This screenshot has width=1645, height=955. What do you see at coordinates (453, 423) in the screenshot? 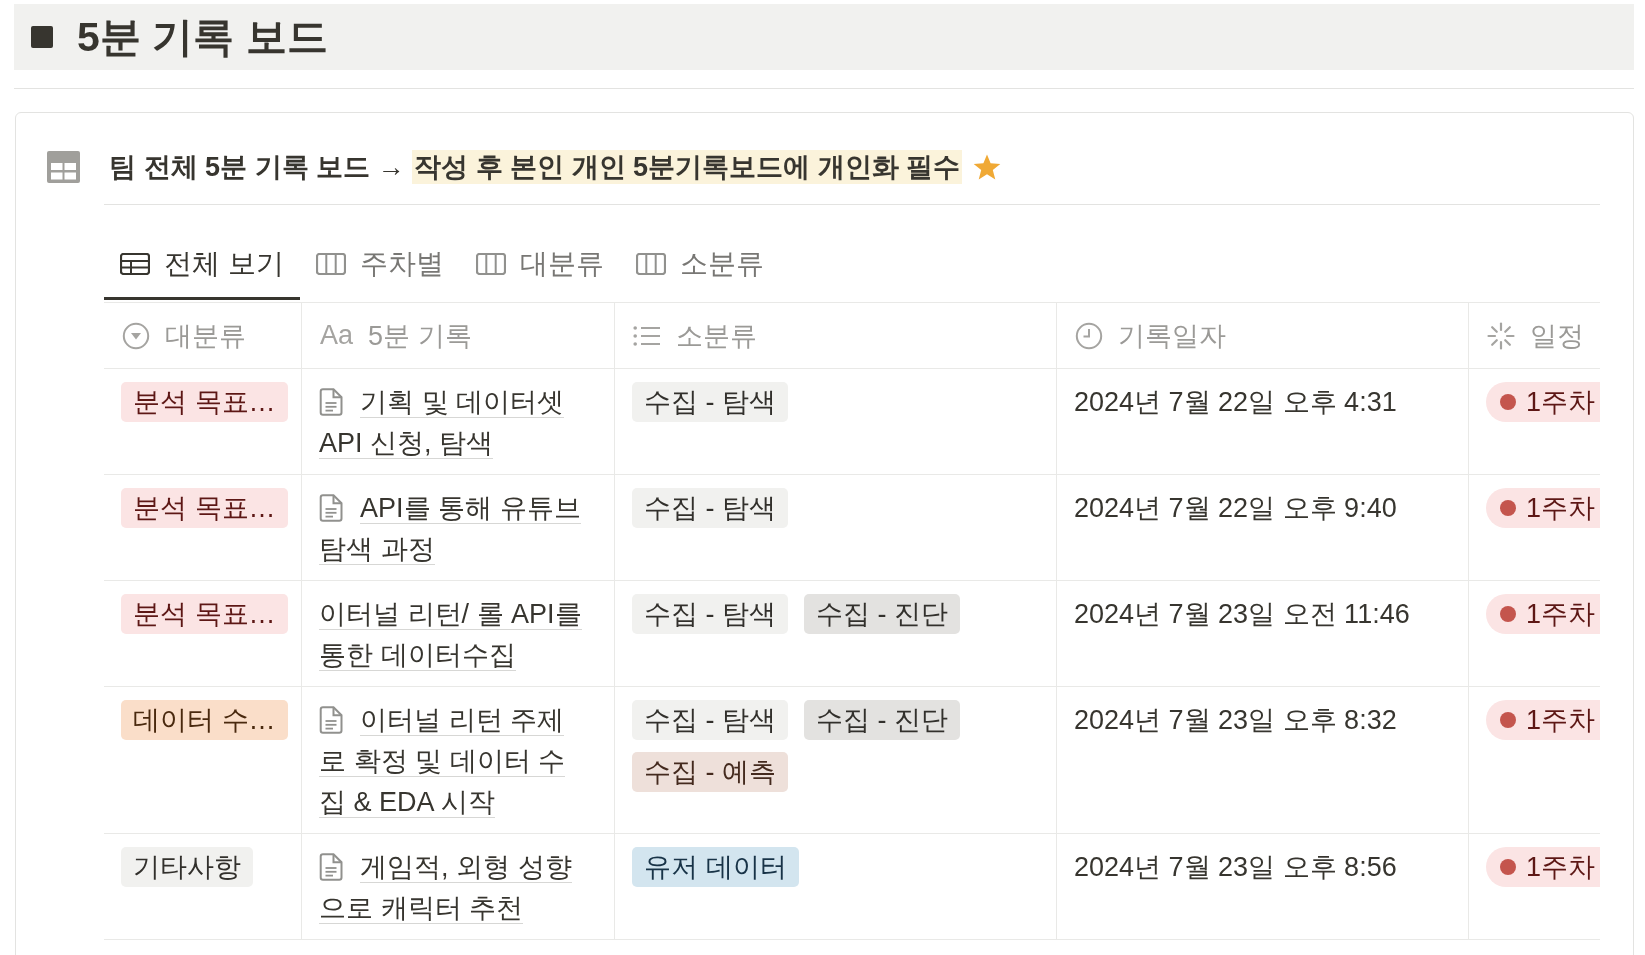
I see `page-link: 기획 및 데이터셋 API 신청, 탐색` at bounding box center [453, 423].